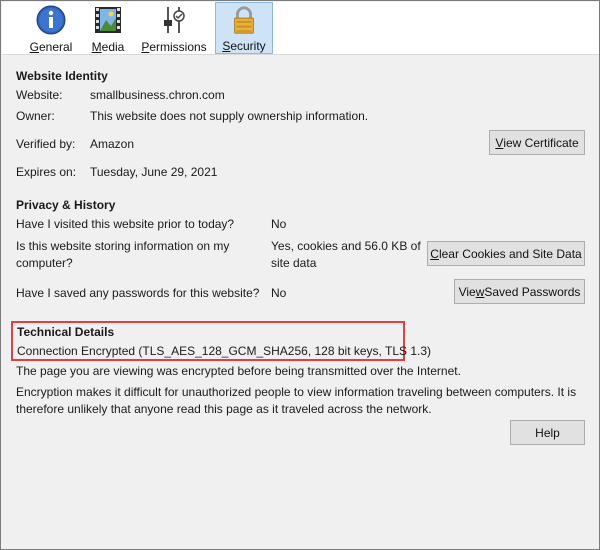 This screenshot has height=550, width=600. Describe the element at coordinates (108, 47) in the screenshot. I see `tab-media-label: Media` at that location.